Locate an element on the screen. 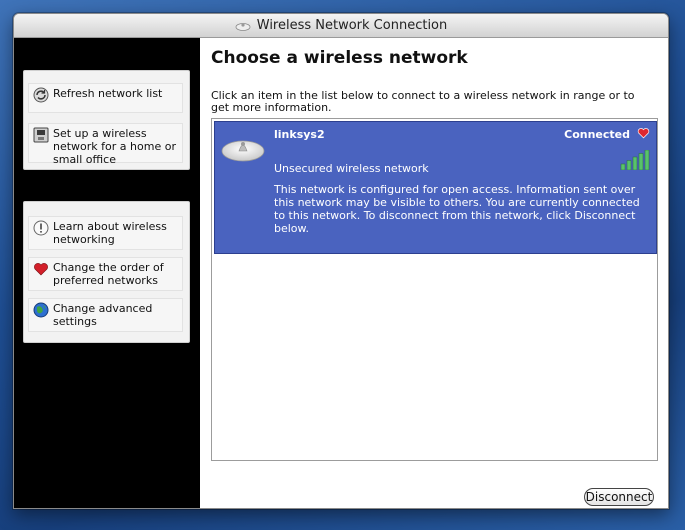 Image resolution: width=685 pixels, height=530 pixels. title-bar: Wireless Network Connection is located at coordinates (341, 26).